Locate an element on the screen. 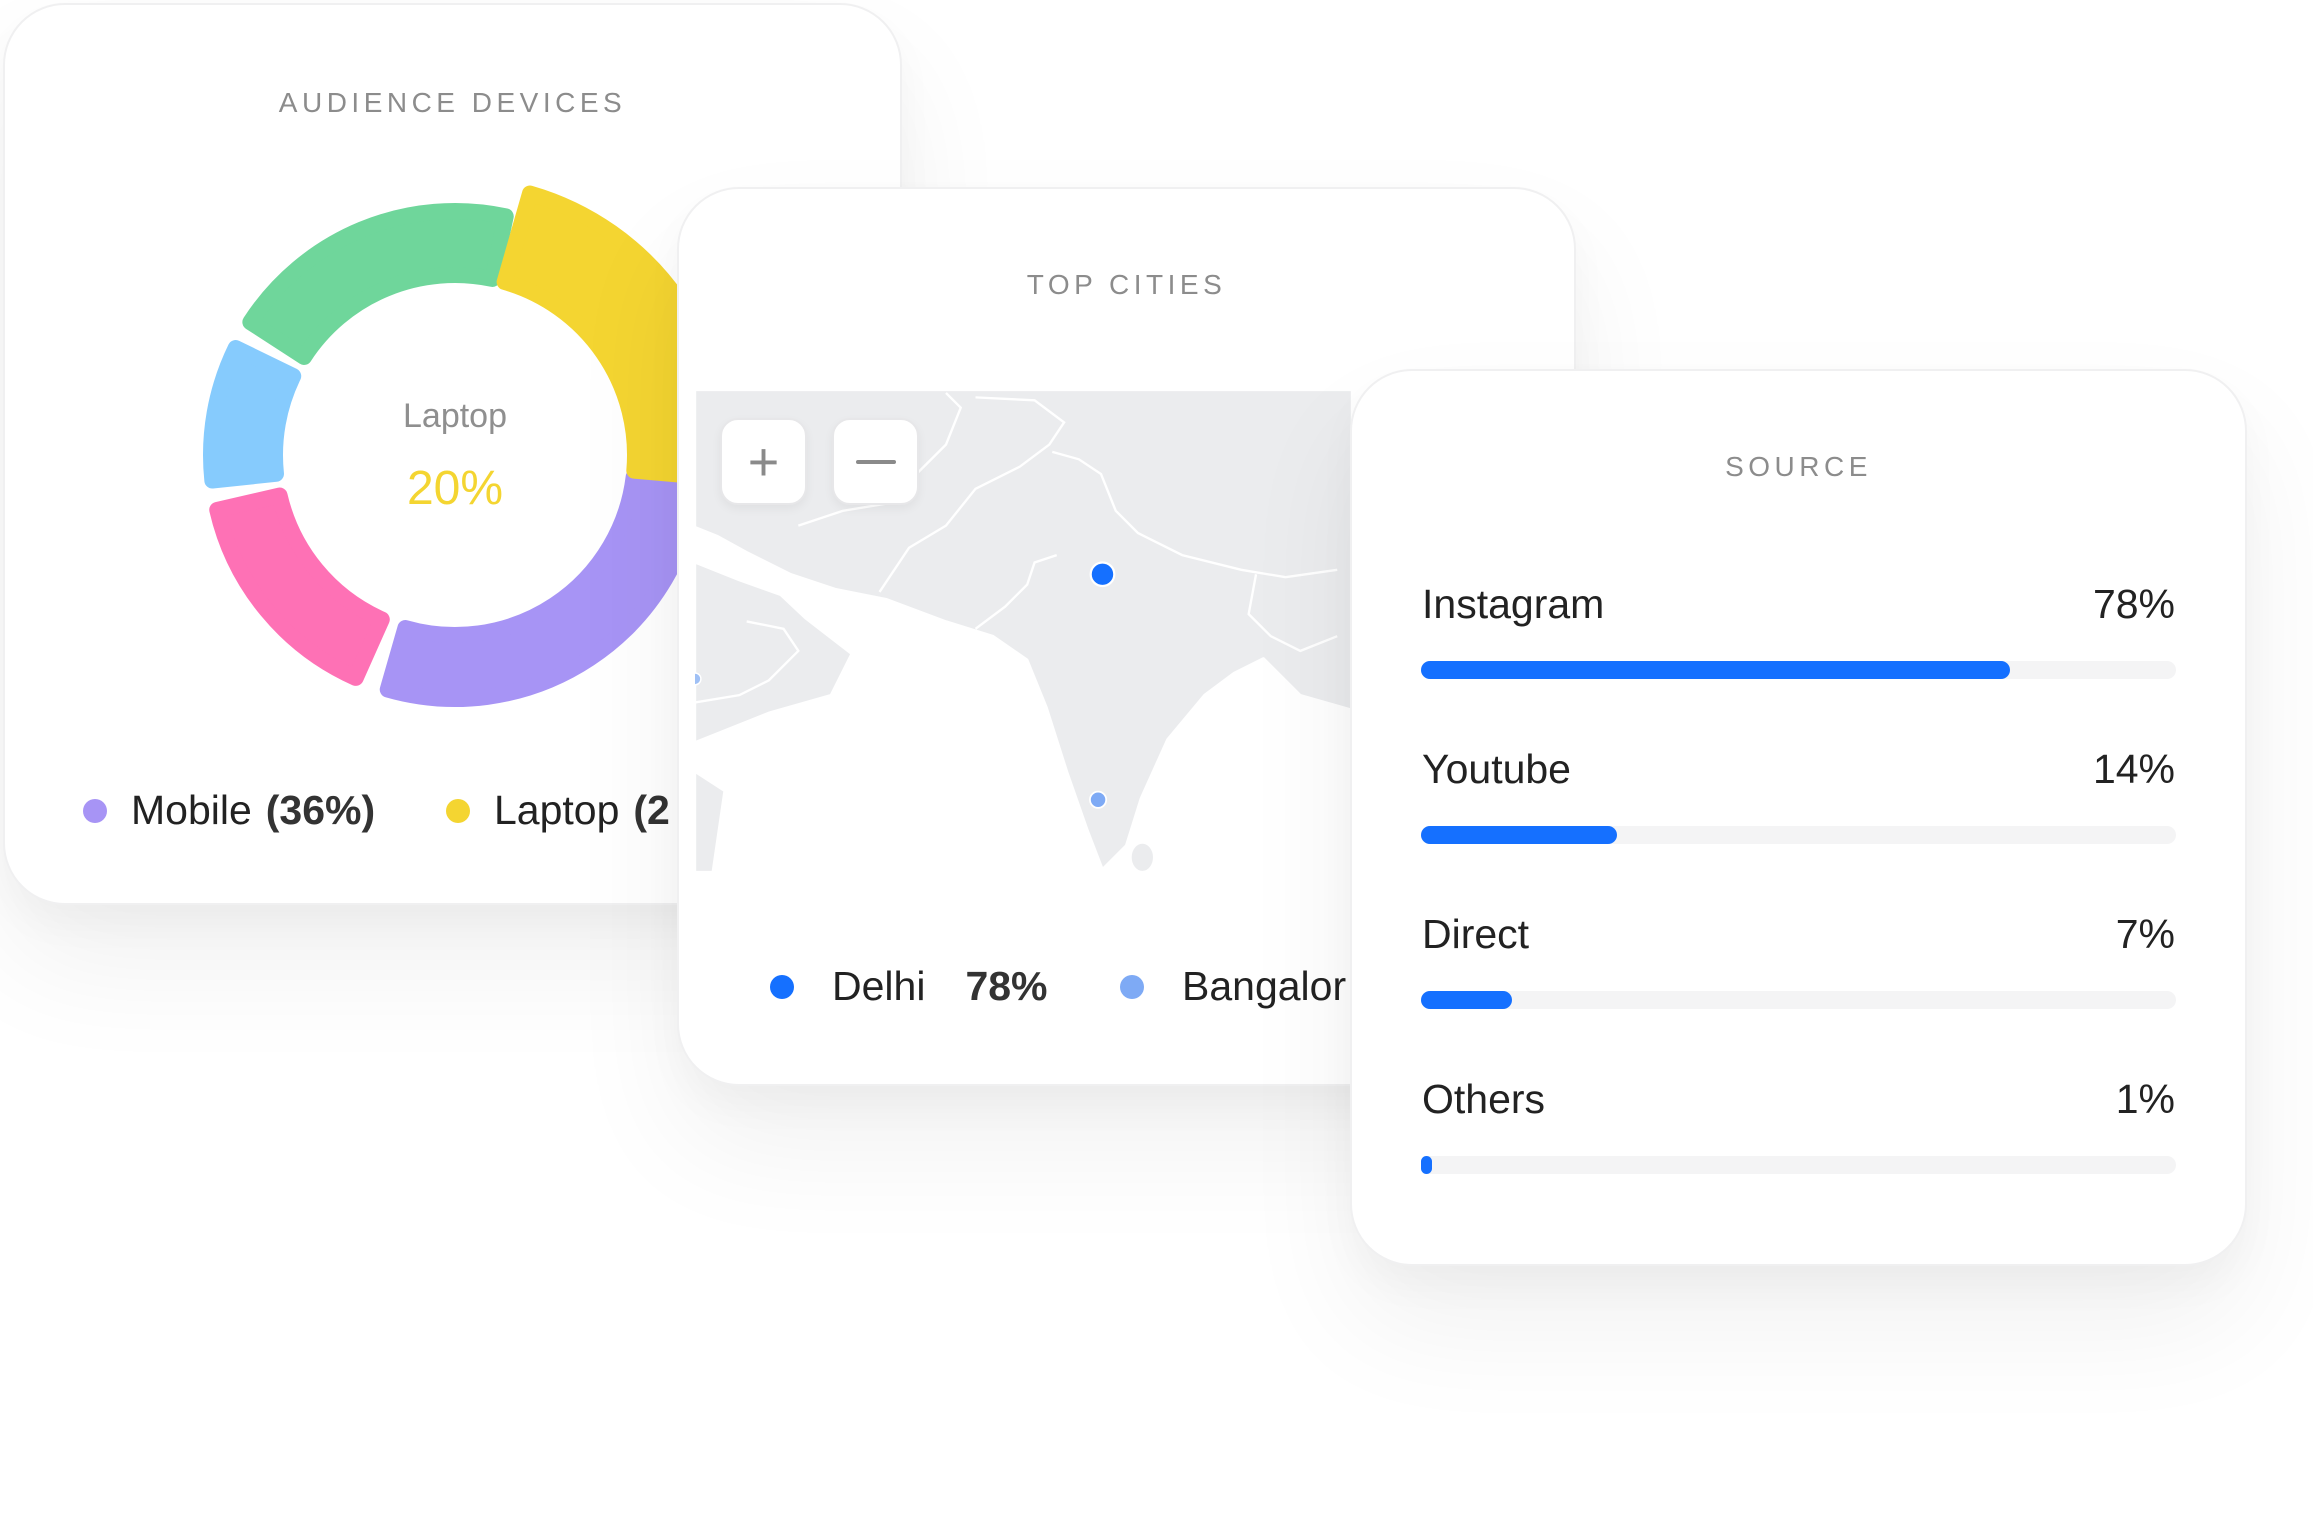  legend-label: Mobile is located at coordinates (191, 810).